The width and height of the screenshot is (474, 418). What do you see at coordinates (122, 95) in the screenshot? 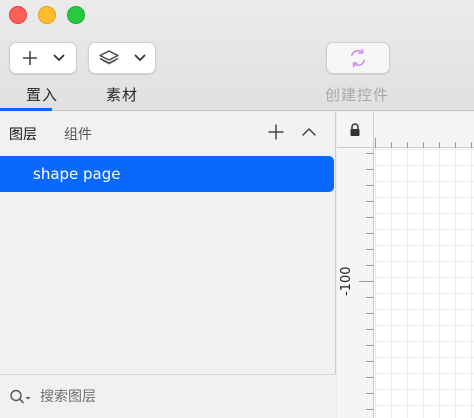
I see `assets-label: 素材` at bounding box center [122, 95].